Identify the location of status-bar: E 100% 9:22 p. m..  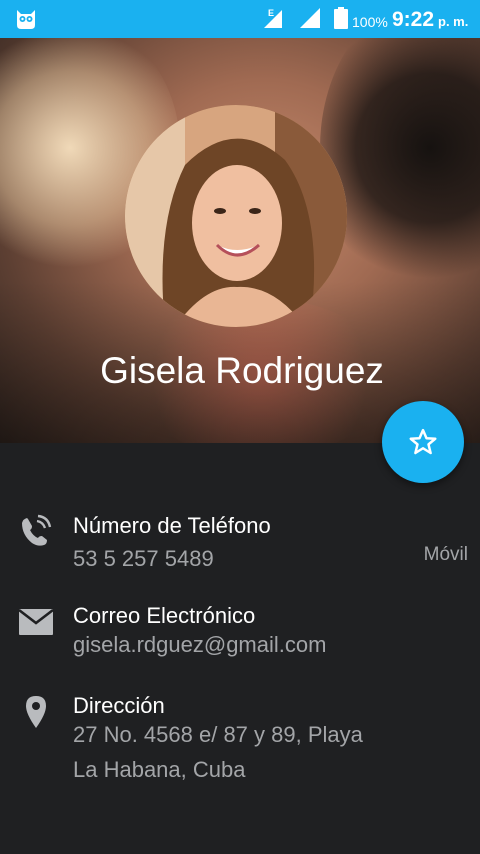
(240, 19).